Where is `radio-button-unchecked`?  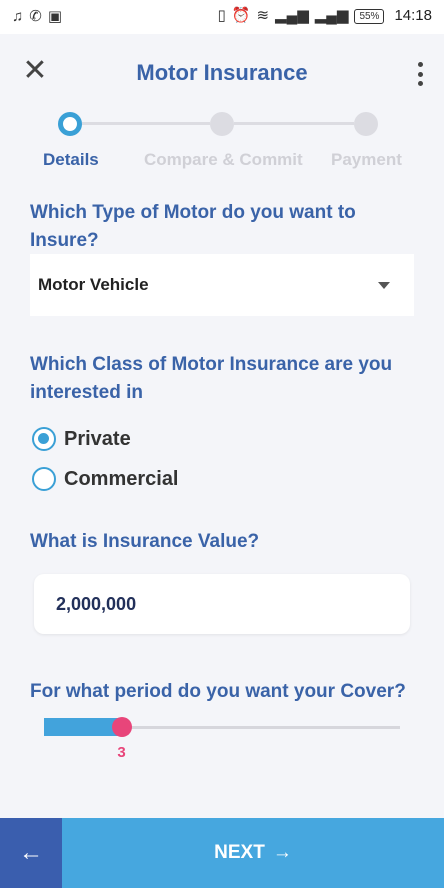 radio-button-unchecked is located at coordinates (44, 479).